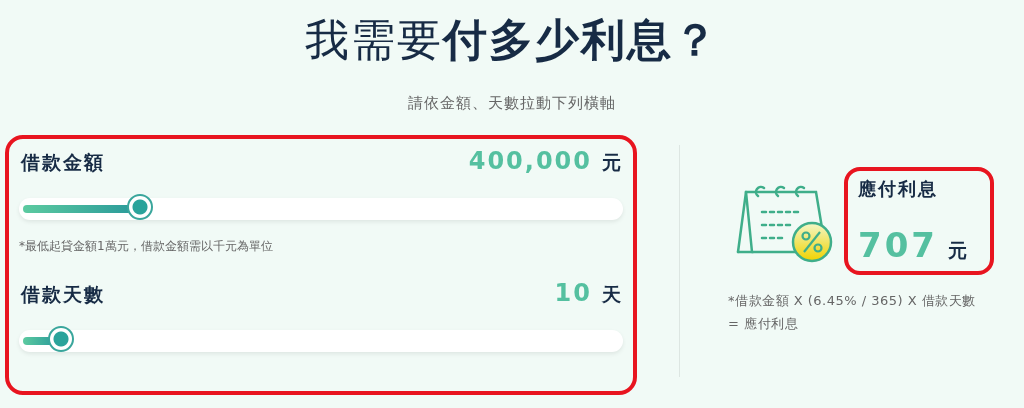 This screenshot has height=408, width=1024. Describe the element at coordinates (146, 246) in the screenshot. I see `note-text: *最低起貸金額1萬元，借款金額需以千元為單位` at that location.